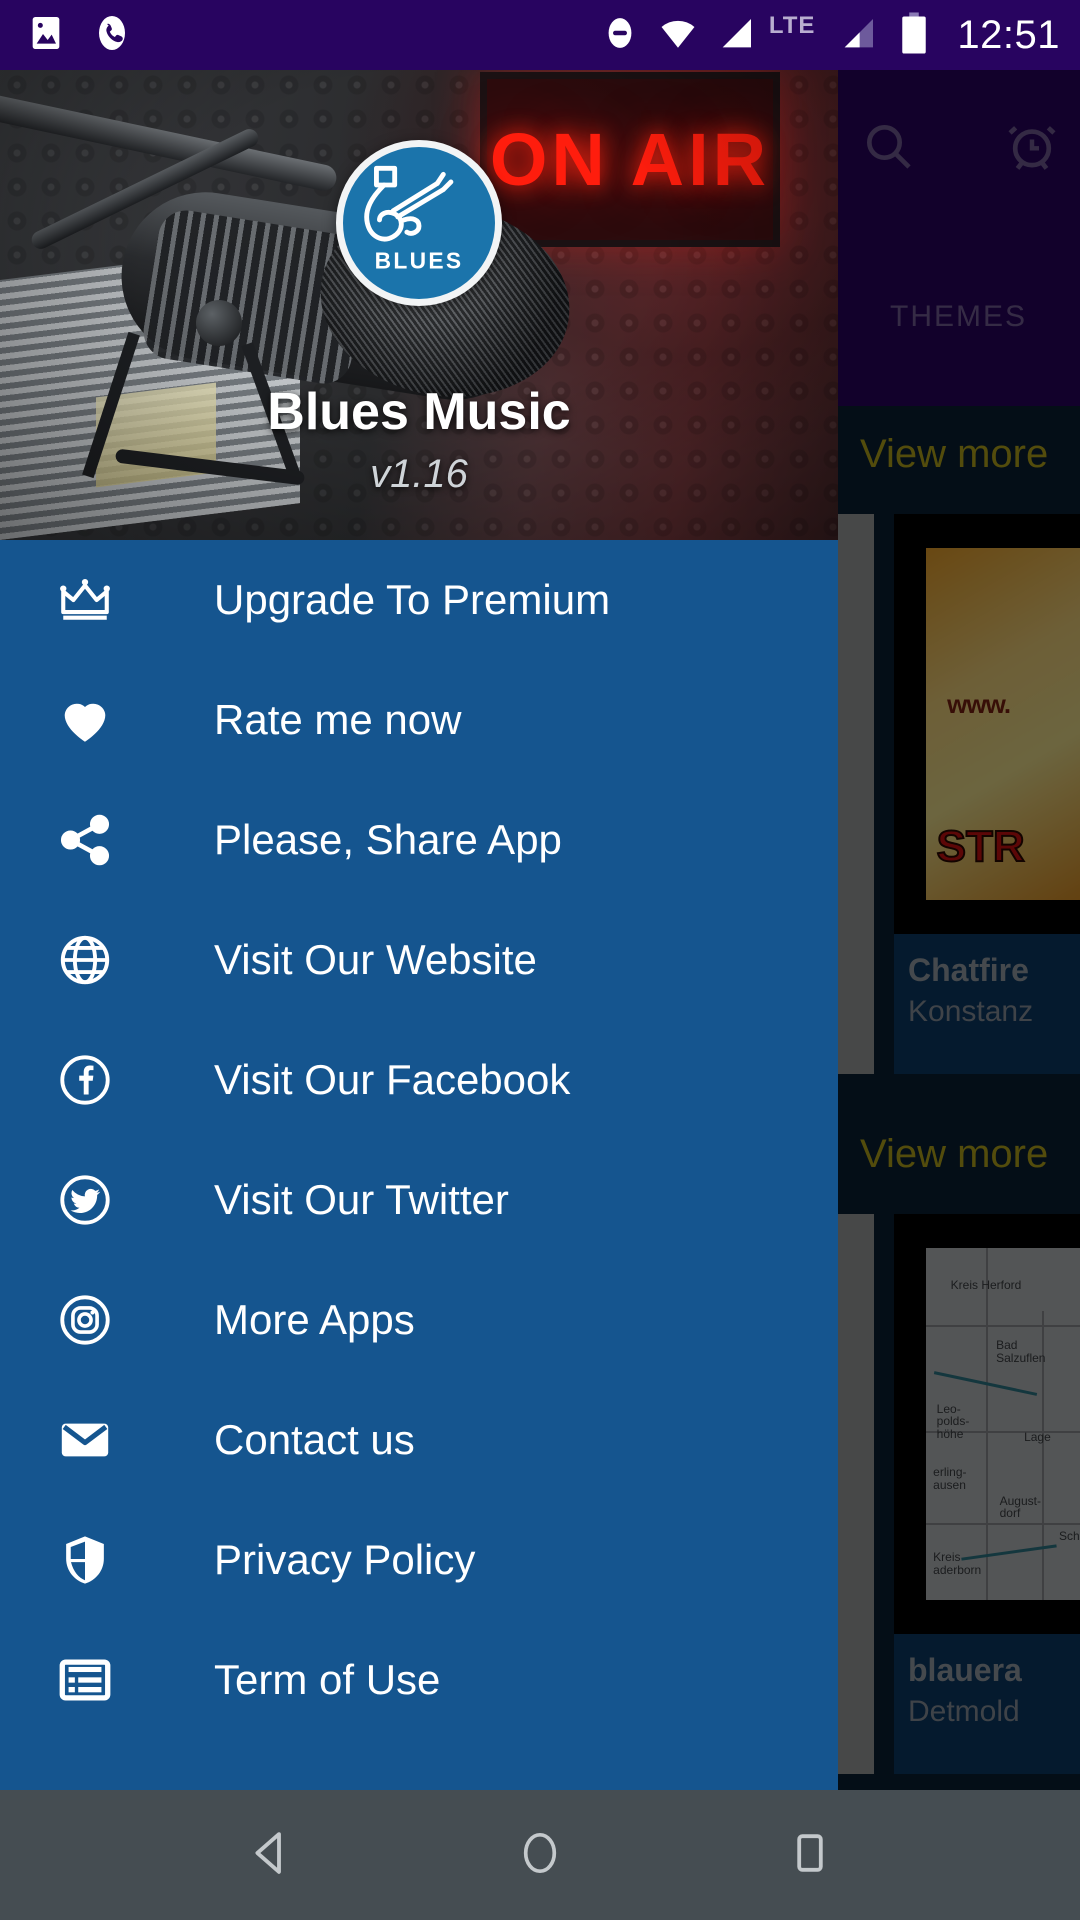 This screenshot has width=1080, height=1920. Describe the element at coordinates (419, 261) in the screenshot. I see `svg-text: BLUES` at that location.